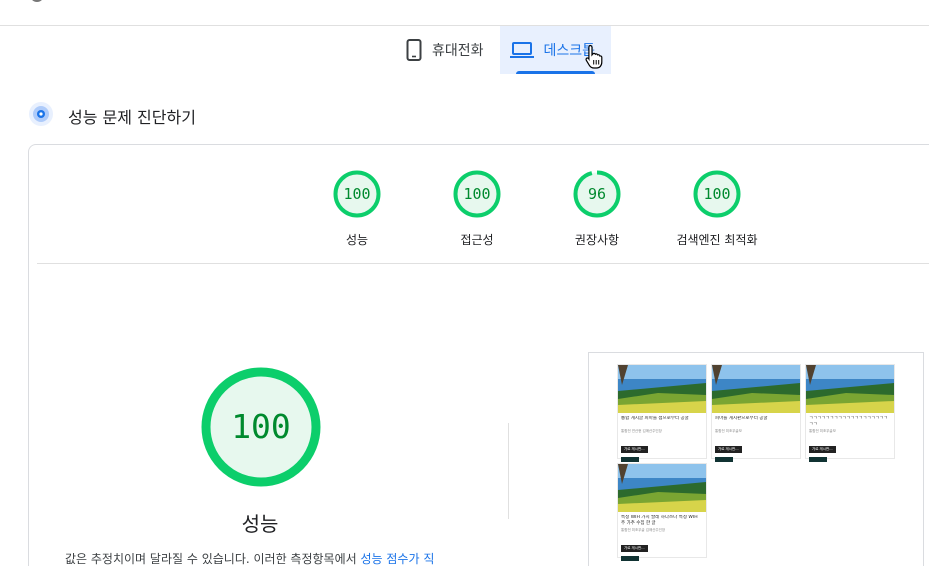 The height and width of the screenshot is (566, 929). Describe the element at coordinates (597, 240) in the screenshot. I see `gauge-label: 권장사항` at that location.